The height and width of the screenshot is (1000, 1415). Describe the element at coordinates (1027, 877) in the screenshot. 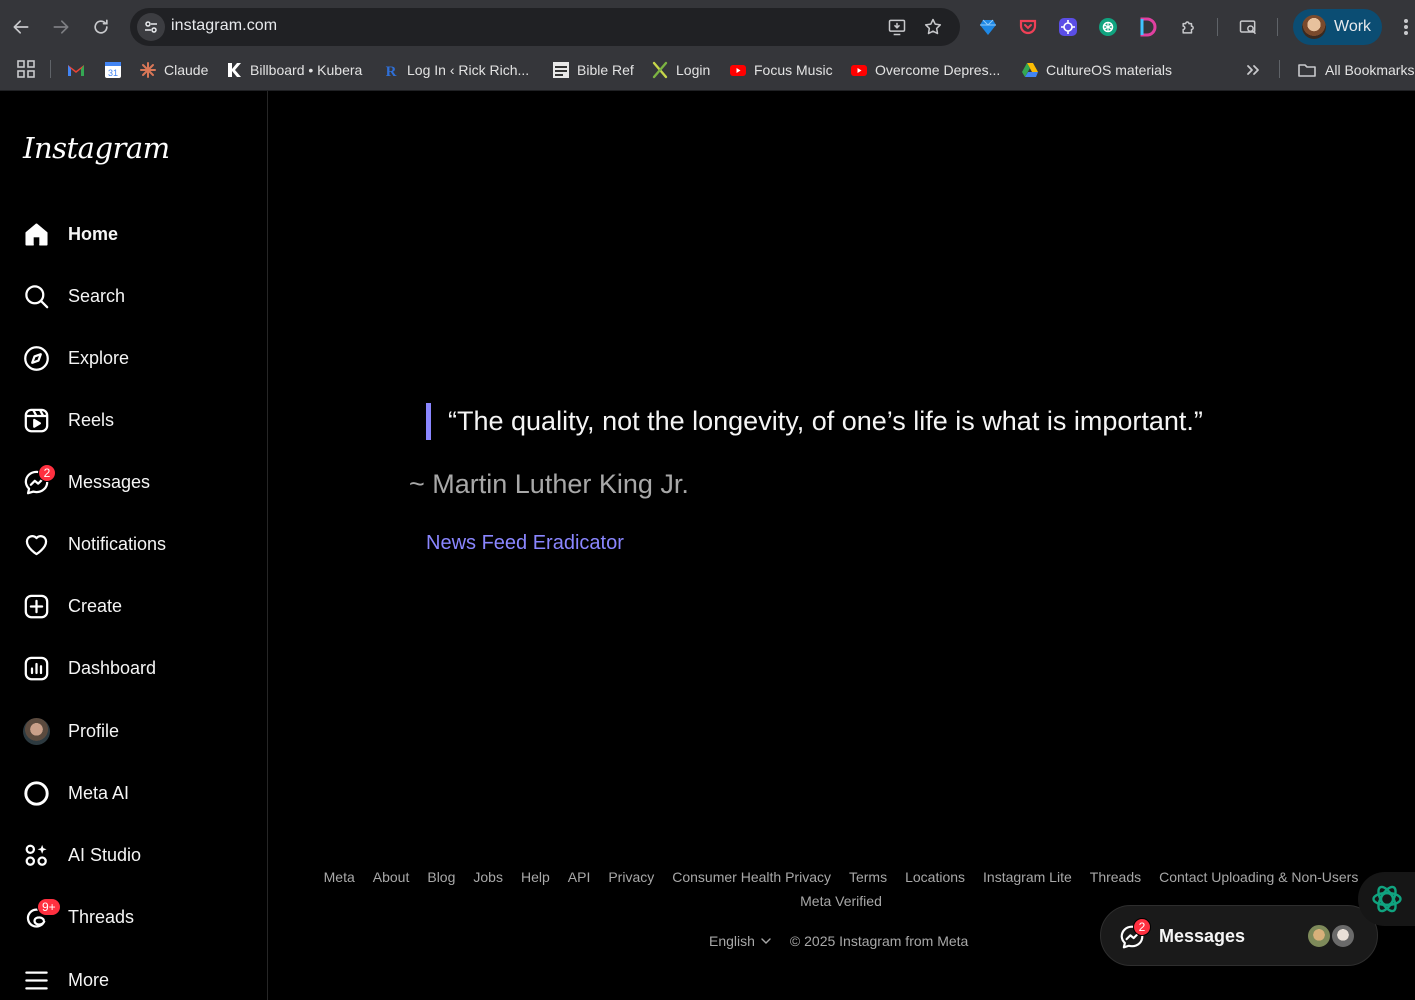

I see `footer-link: Instagram Lite` at that location.